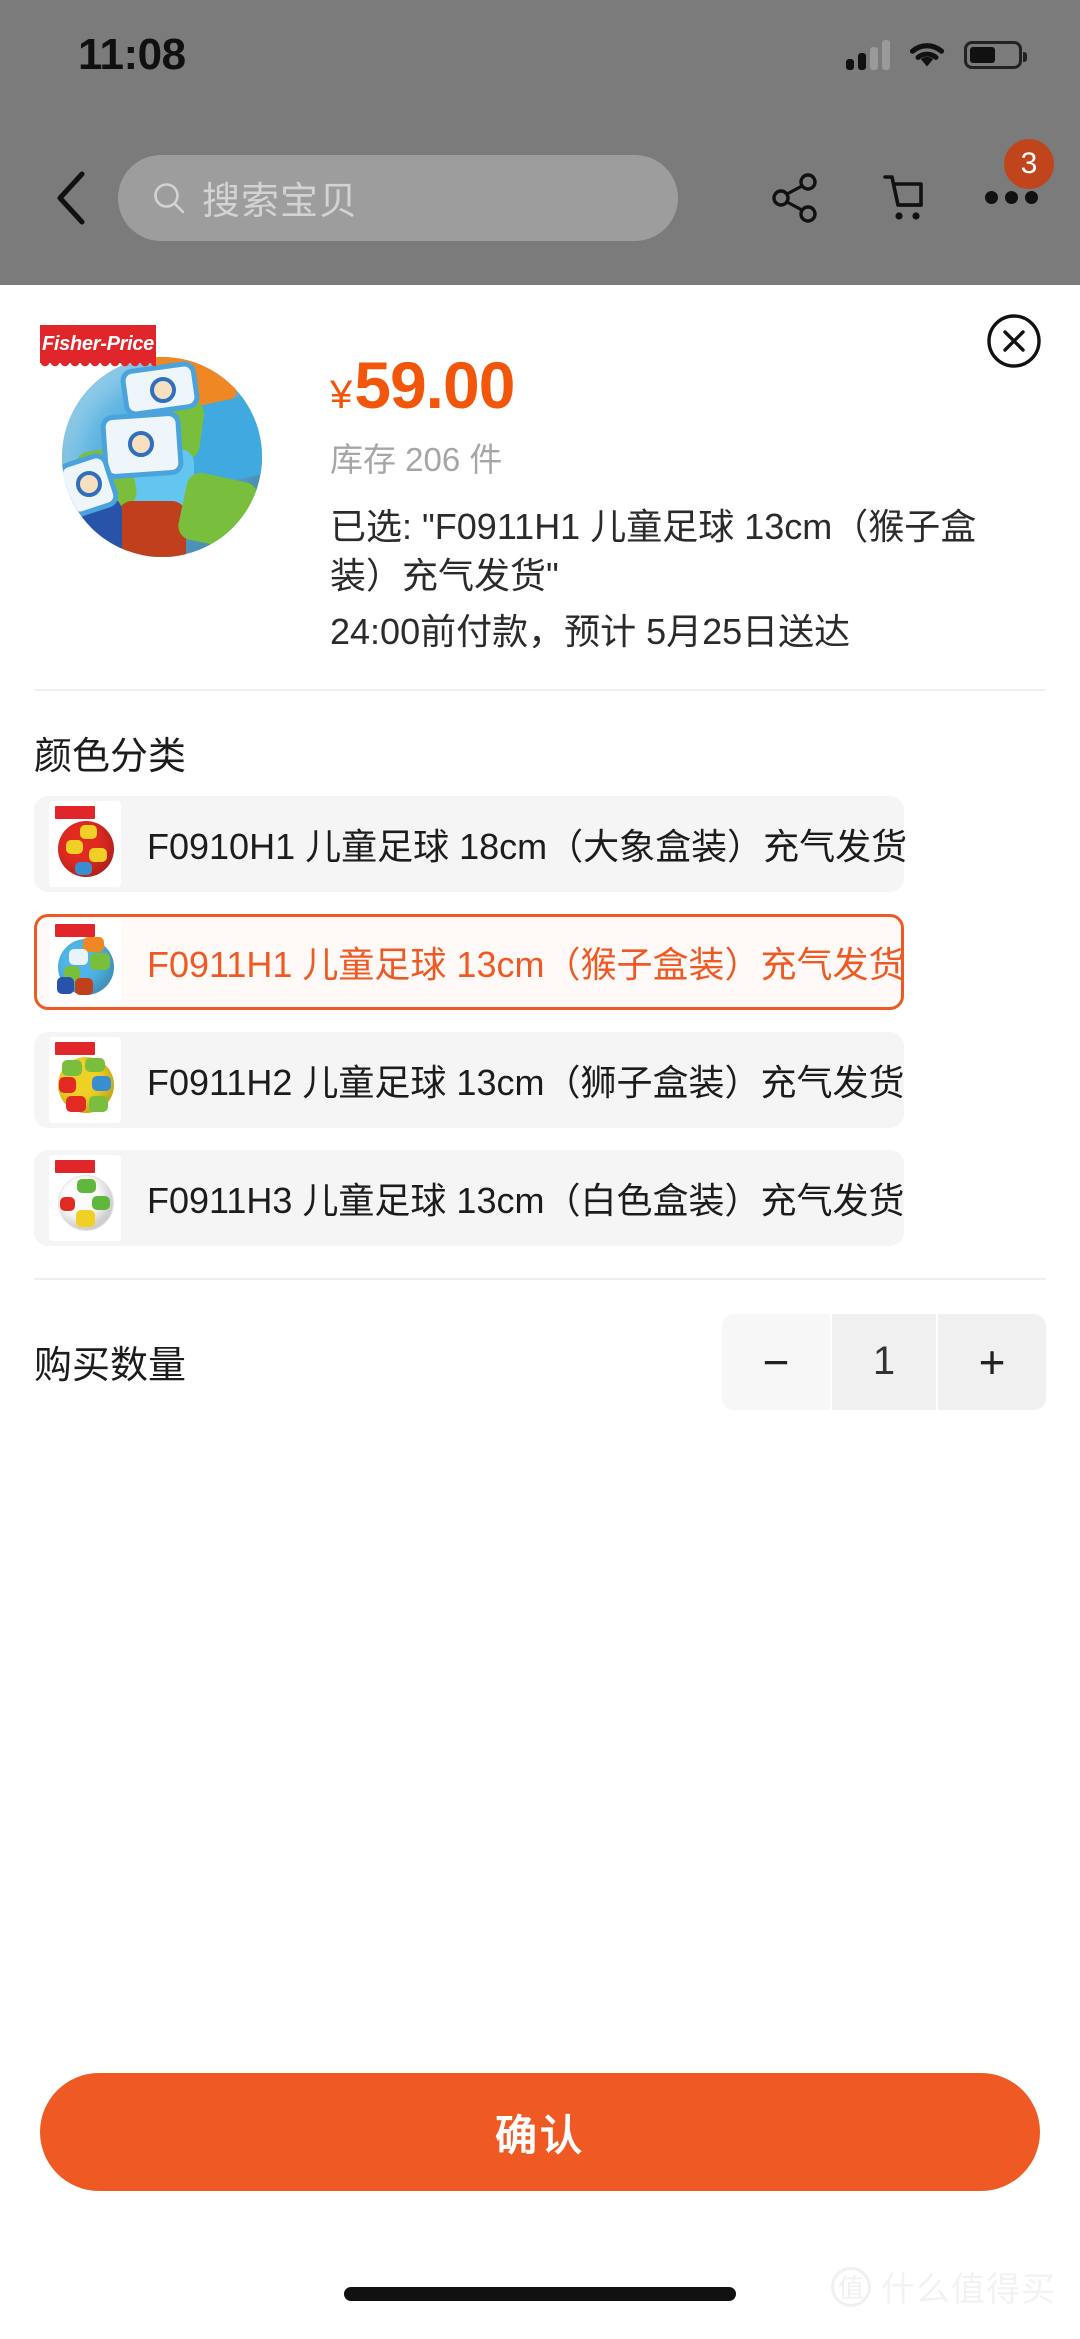 The width and height of the screenshot is (1080, 2339). I want to click on status-bar: 11:08, so click(540, 55).